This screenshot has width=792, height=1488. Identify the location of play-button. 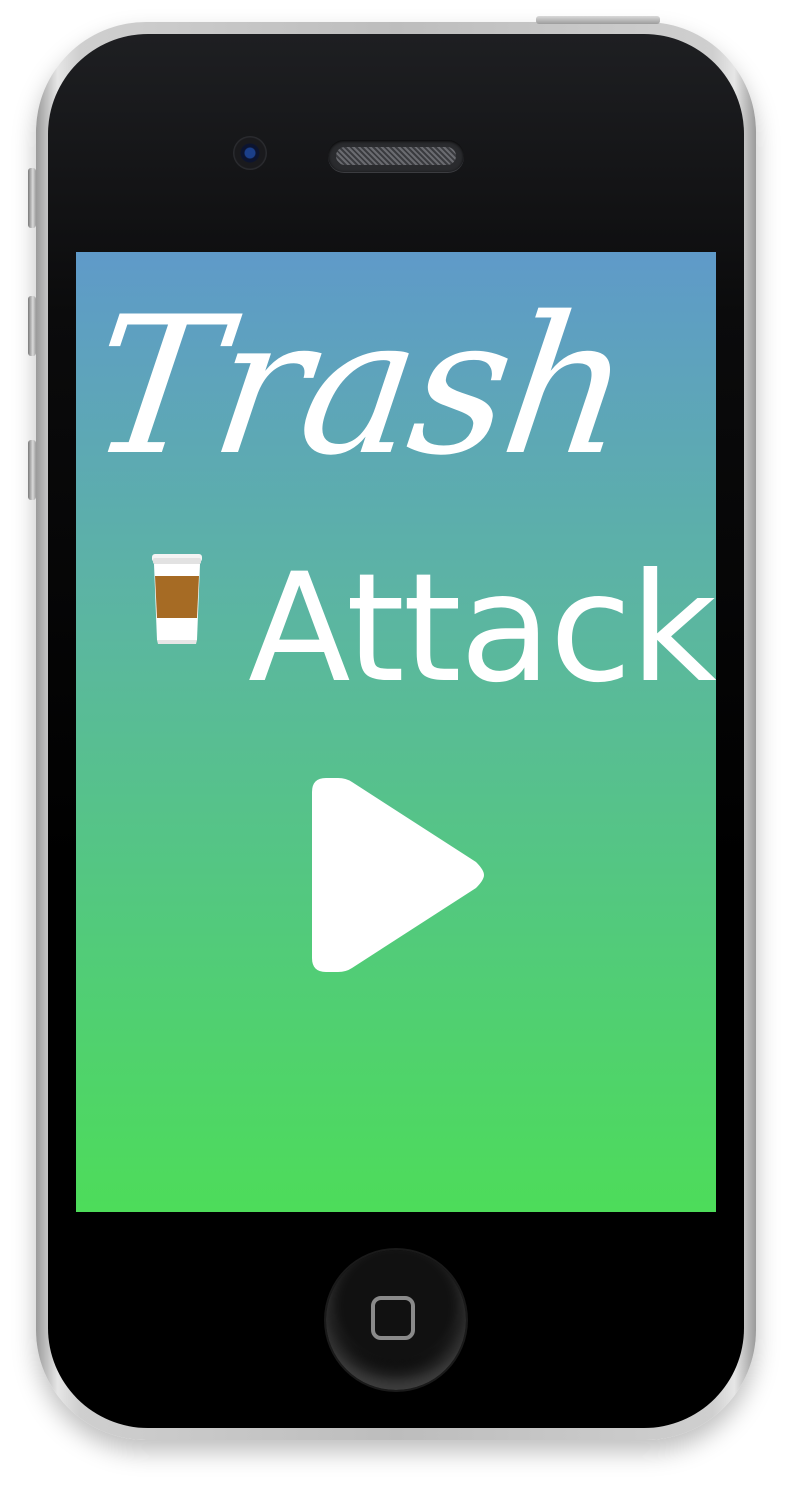
(398, 875).